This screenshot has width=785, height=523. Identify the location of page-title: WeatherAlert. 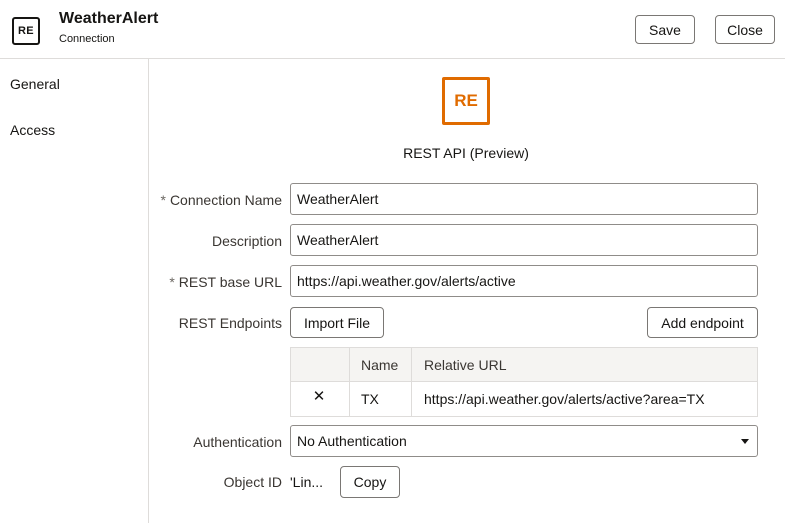
(109, 18).